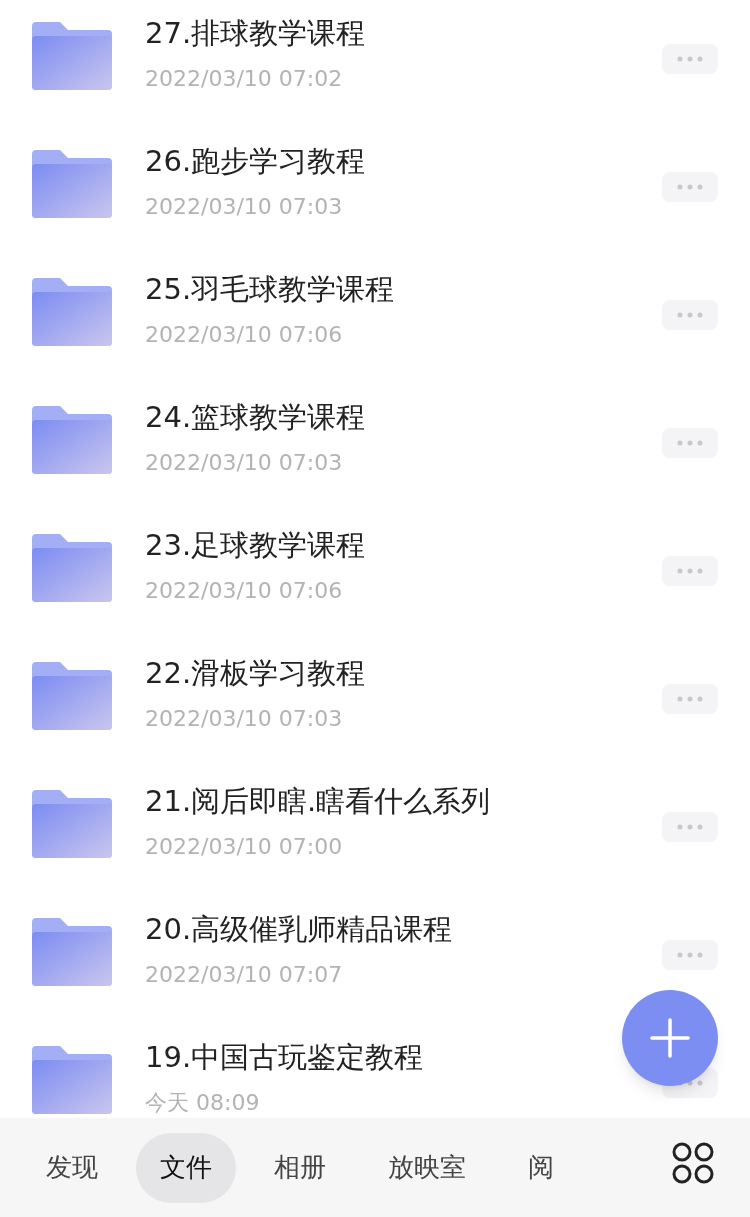  Describe the element at coordinates (244, 975) in the screenshot. I see `modified-date: 2022/03/10 07:07` at that location.